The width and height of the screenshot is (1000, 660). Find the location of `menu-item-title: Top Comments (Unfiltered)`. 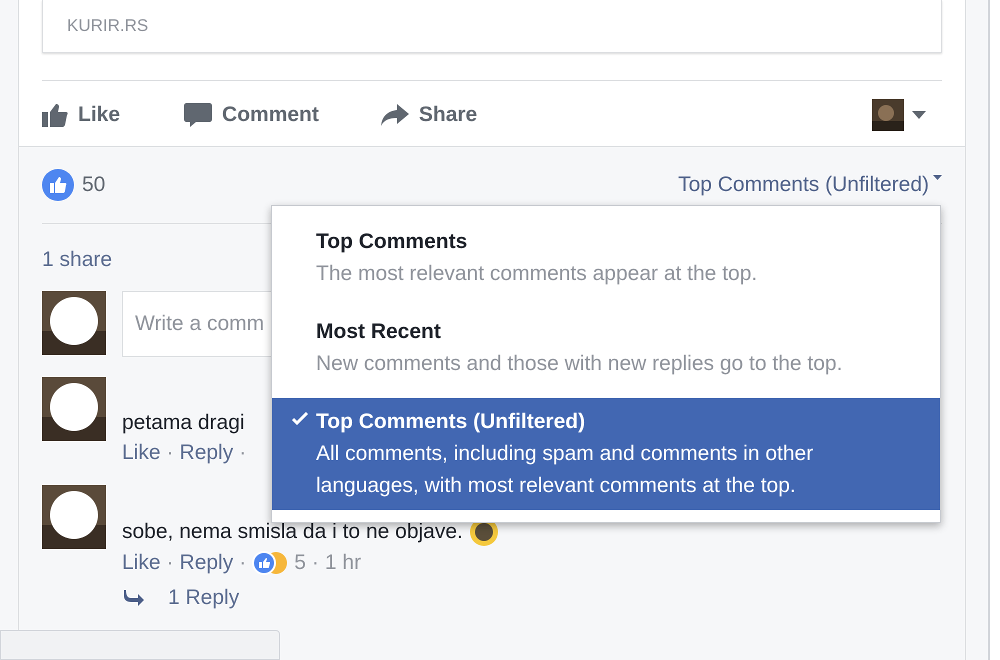

menu-item-title: Top Comments (Unfiltered) is located at coordinates (451, 422).